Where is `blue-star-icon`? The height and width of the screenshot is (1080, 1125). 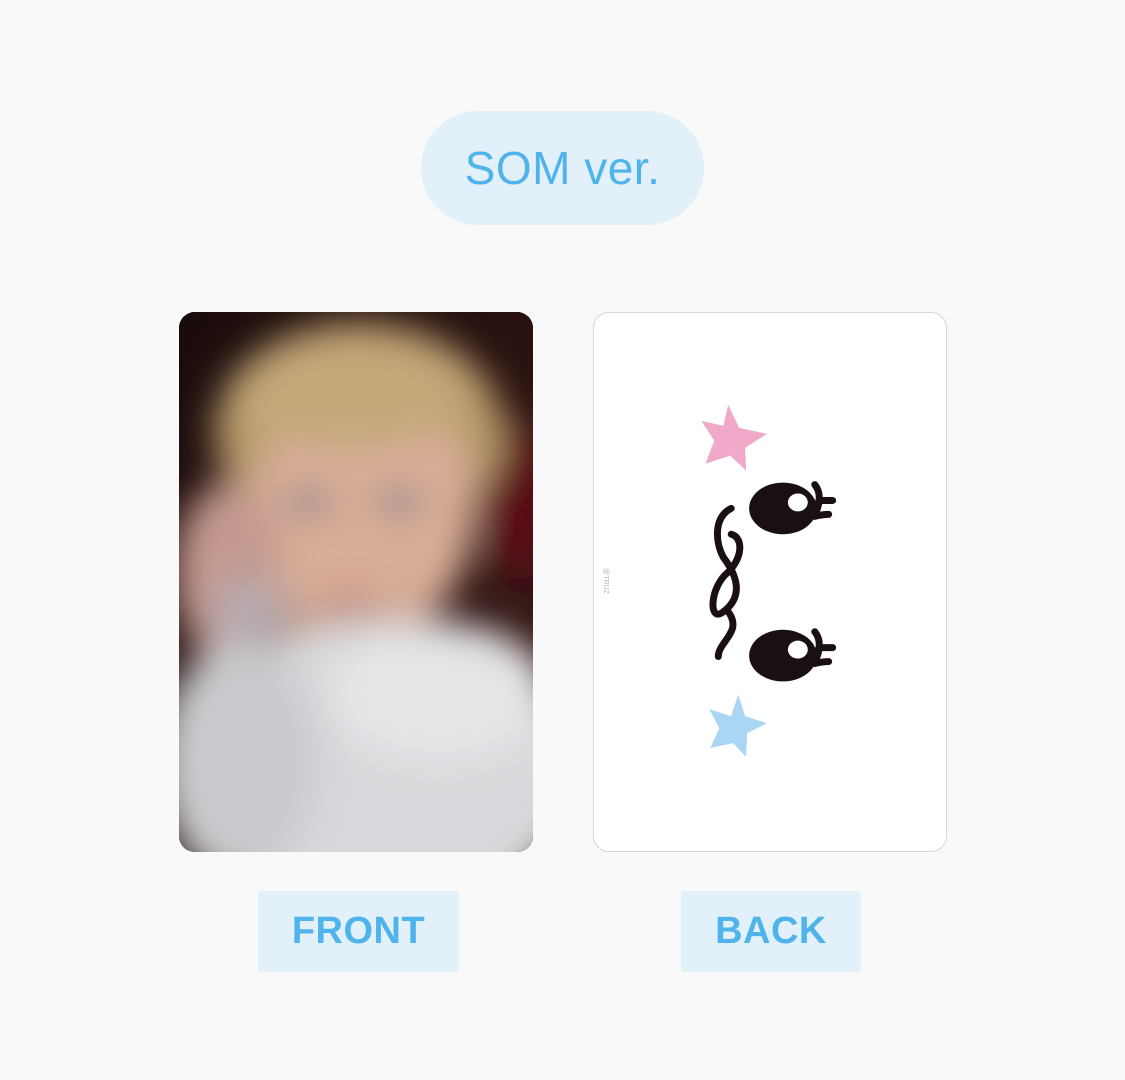 blue-star-icon is located at coordinates (738, 726).